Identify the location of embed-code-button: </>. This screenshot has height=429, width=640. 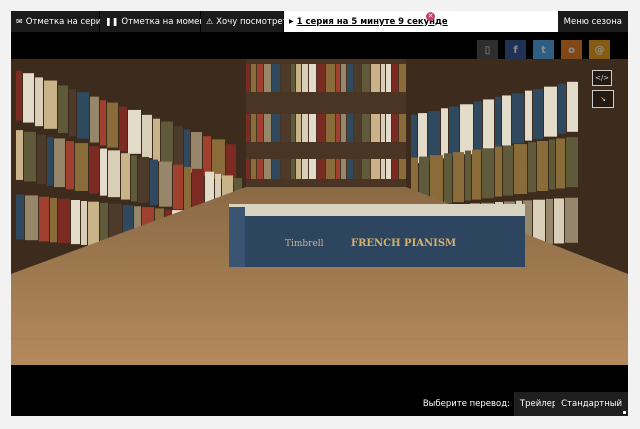
(602, 78).